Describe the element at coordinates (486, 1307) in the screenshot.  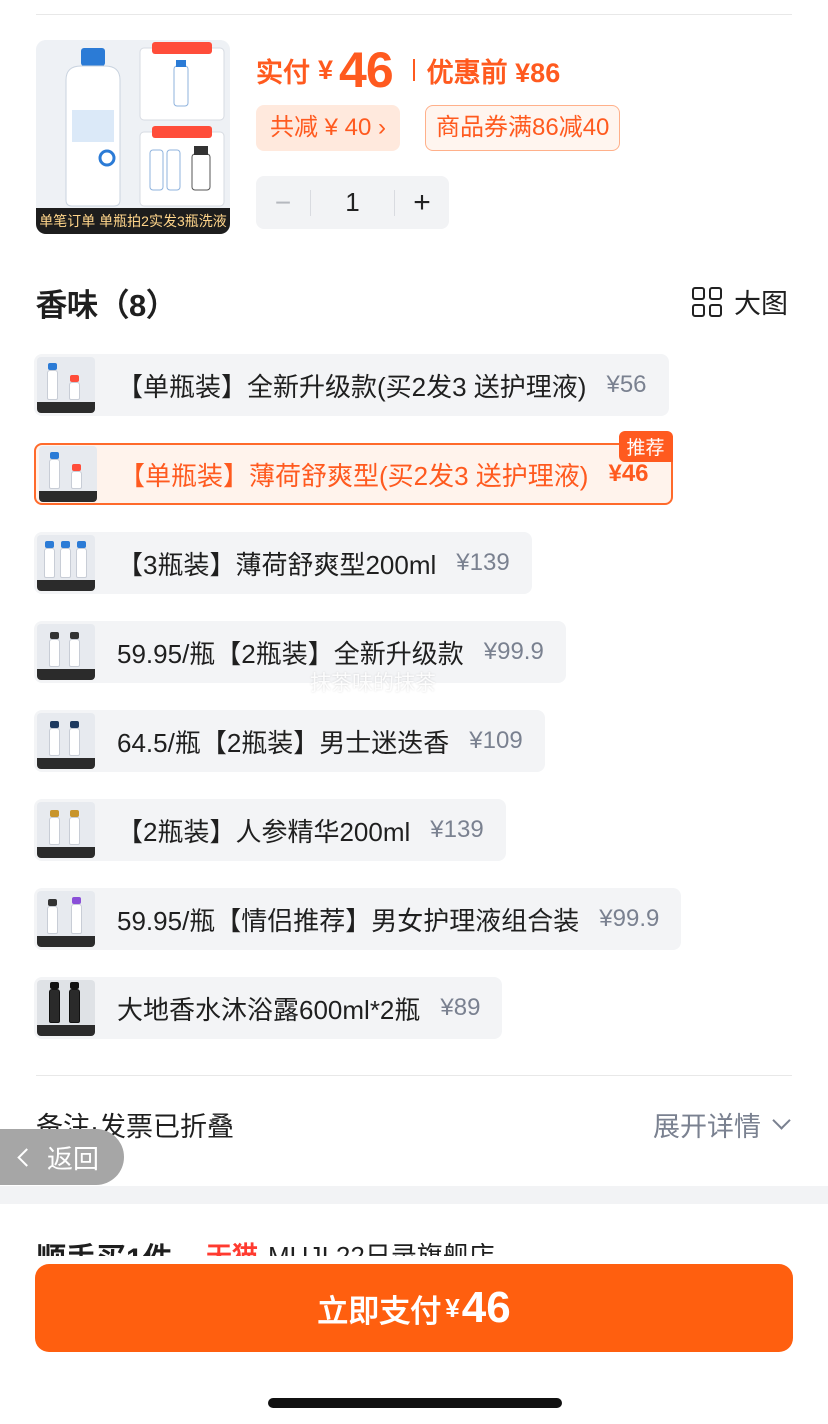
I see `pay-now-amount: 46` at that location.